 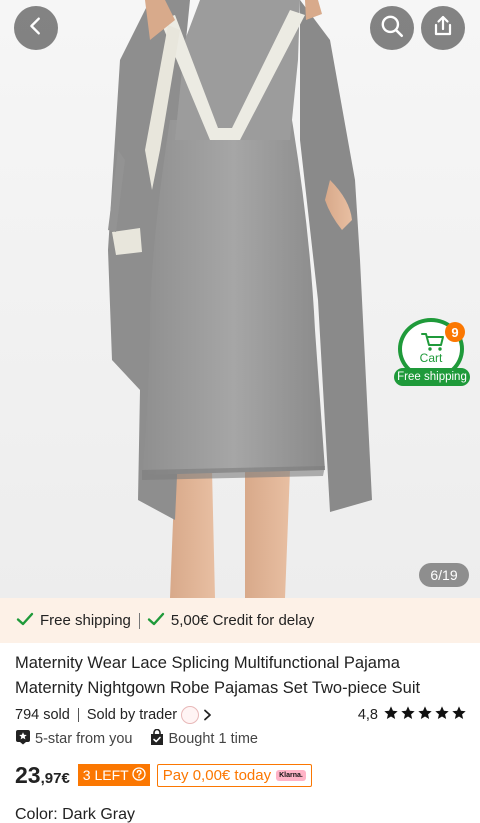 I want to click on meta-divider, so click(x=78, y=715).